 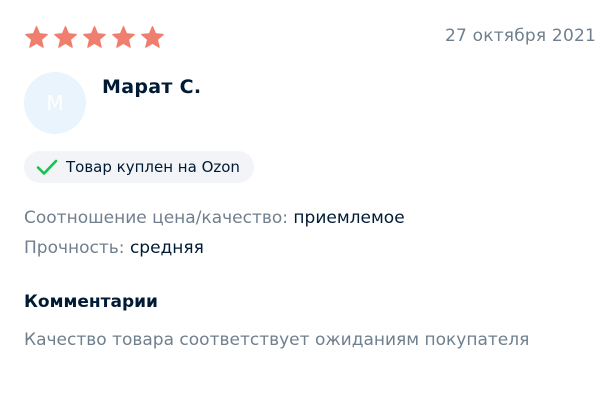 I want to click on author-name: Марат С., so click(x=151, y=87).